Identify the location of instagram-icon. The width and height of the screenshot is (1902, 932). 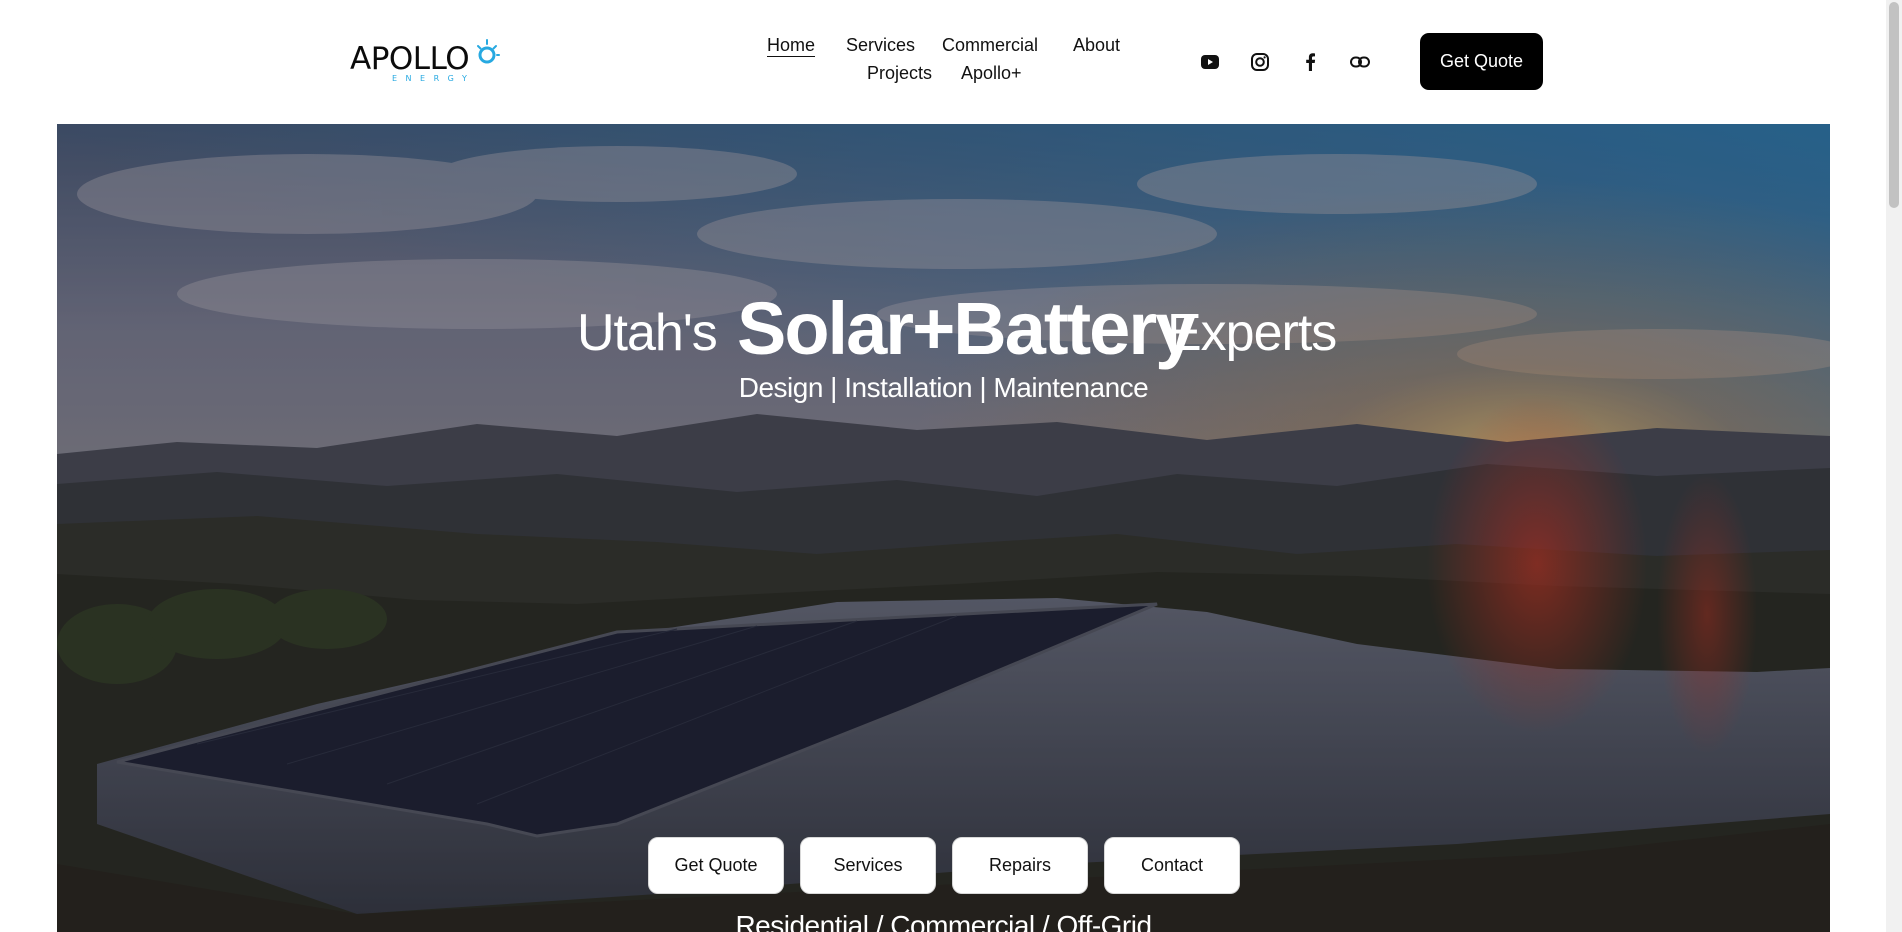
(1260, 62).